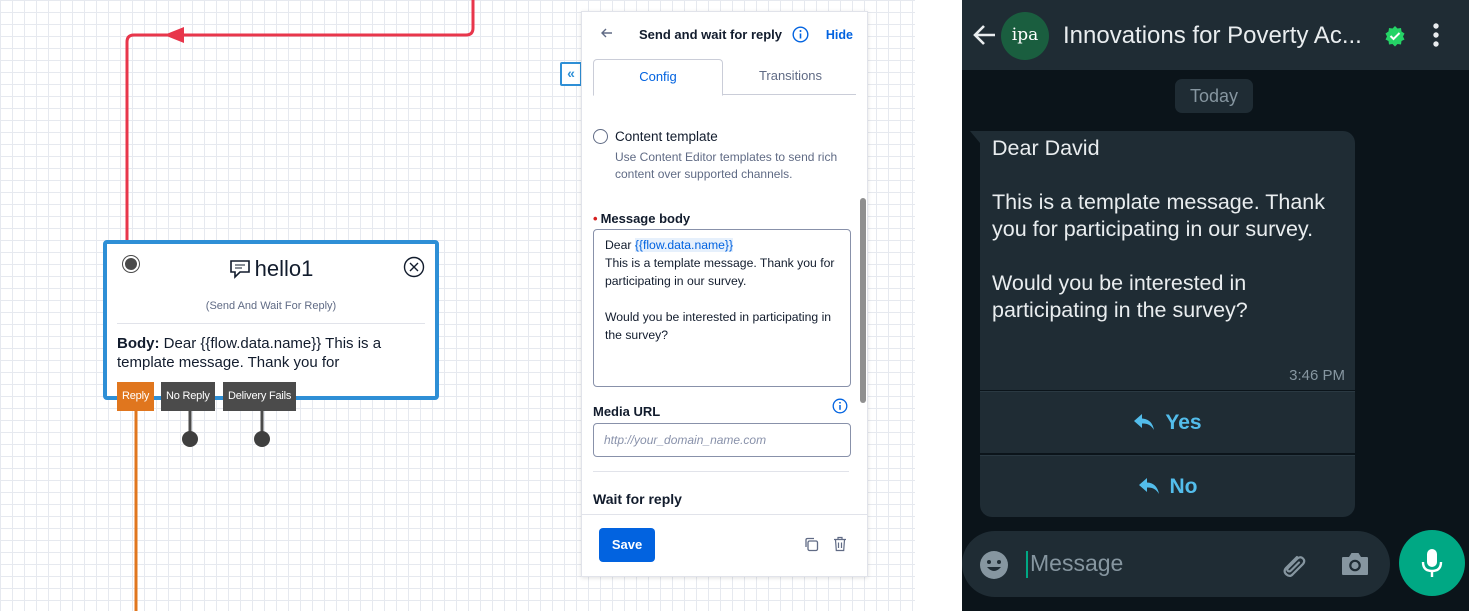  I want to click on panel-divider, so click(721, 471).